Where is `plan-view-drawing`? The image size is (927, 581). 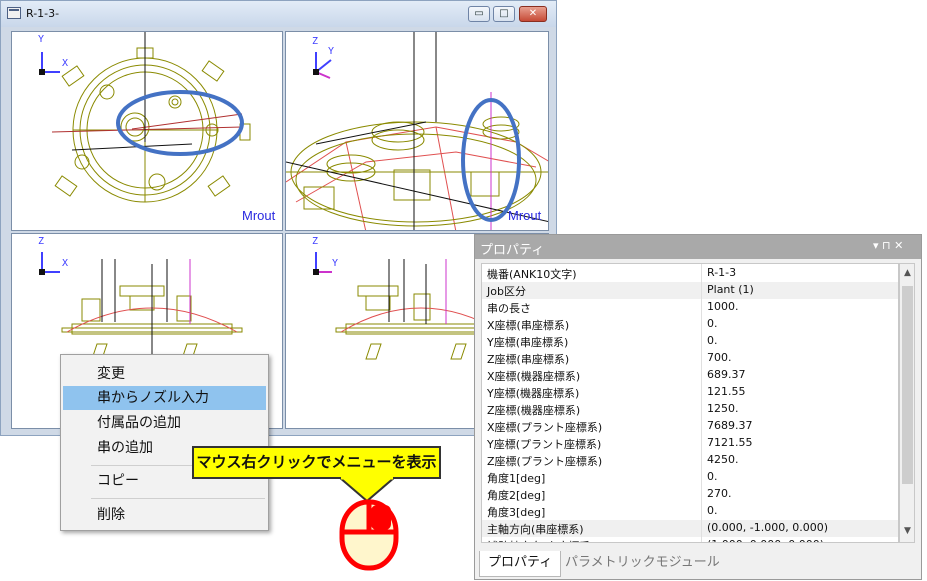 plan-view-drawing is located at coordinates (145, 117).